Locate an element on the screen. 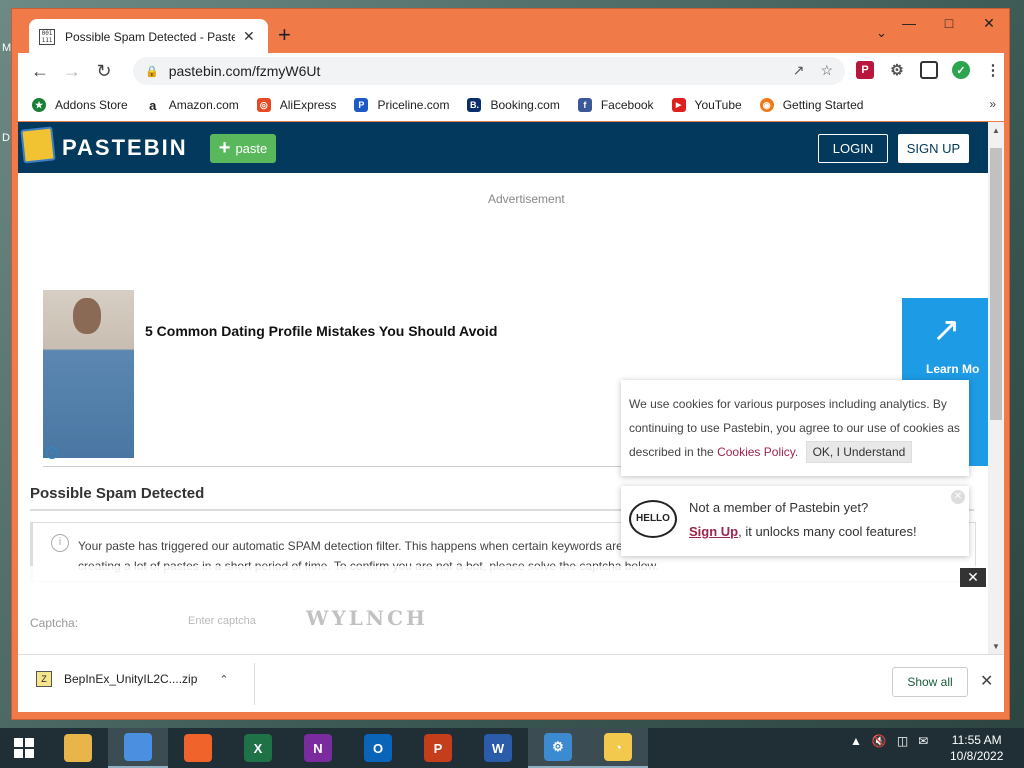 The width and height of the screenshot is (1024, 768). chrome-icon is located at coordinates (138, 747).